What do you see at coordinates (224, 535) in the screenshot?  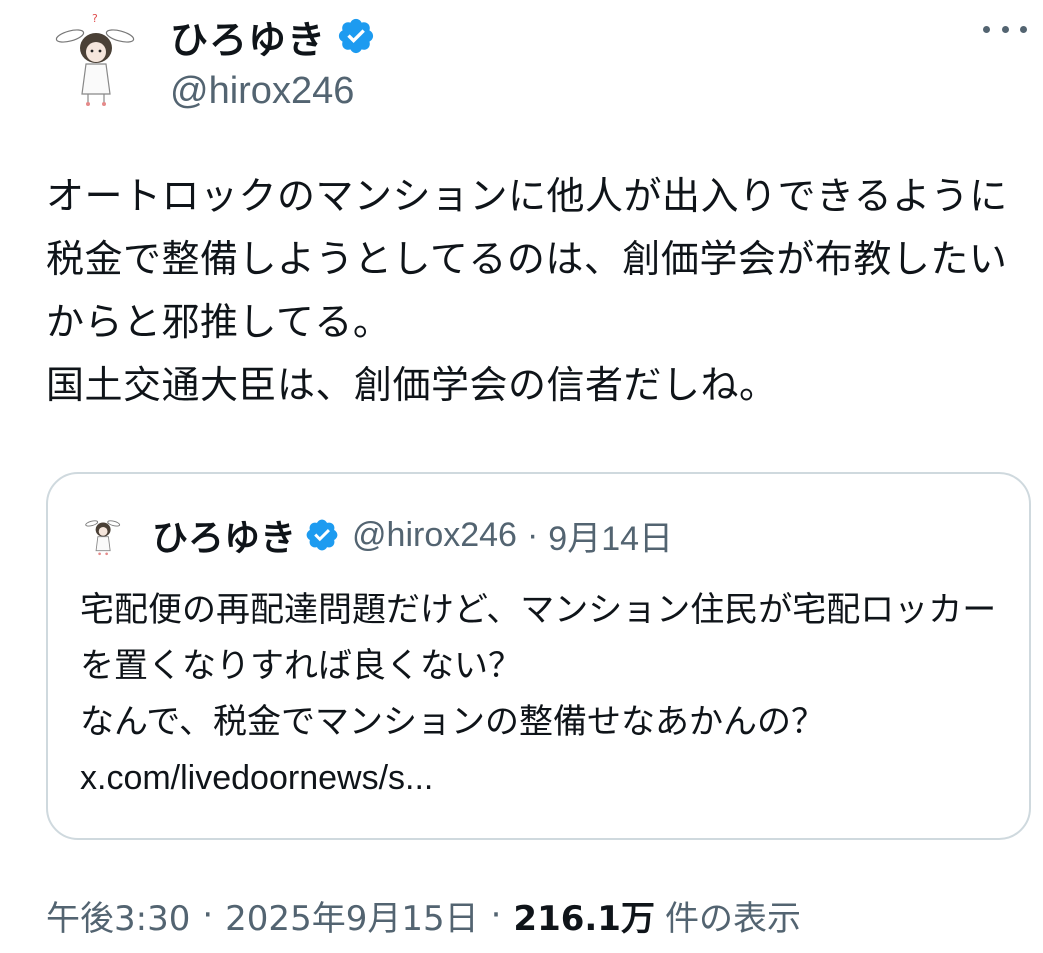 I see `quote-author-display-name: ひろゆき` at bounding box center [224, 535].